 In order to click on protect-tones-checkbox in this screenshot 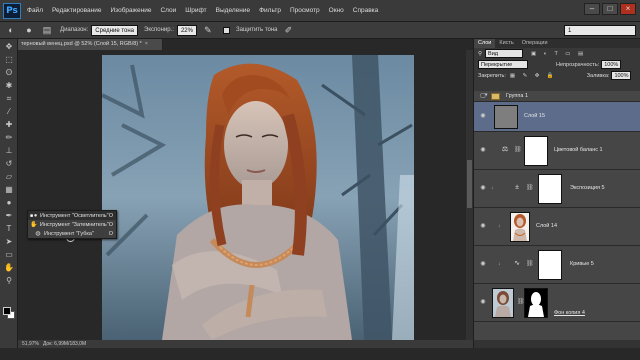, I will do `click(226, 30)`.